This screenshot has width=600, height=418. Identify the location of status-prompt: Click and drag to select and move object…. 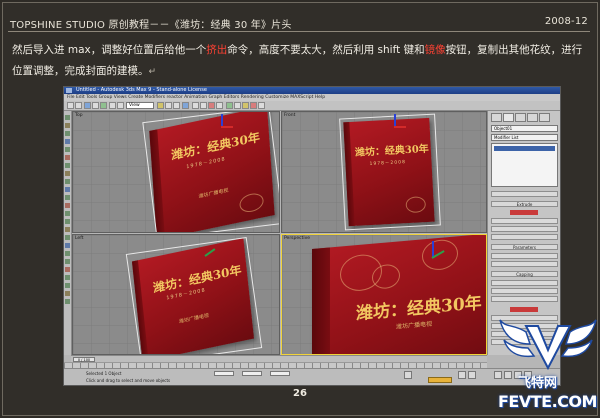
(128, 380).